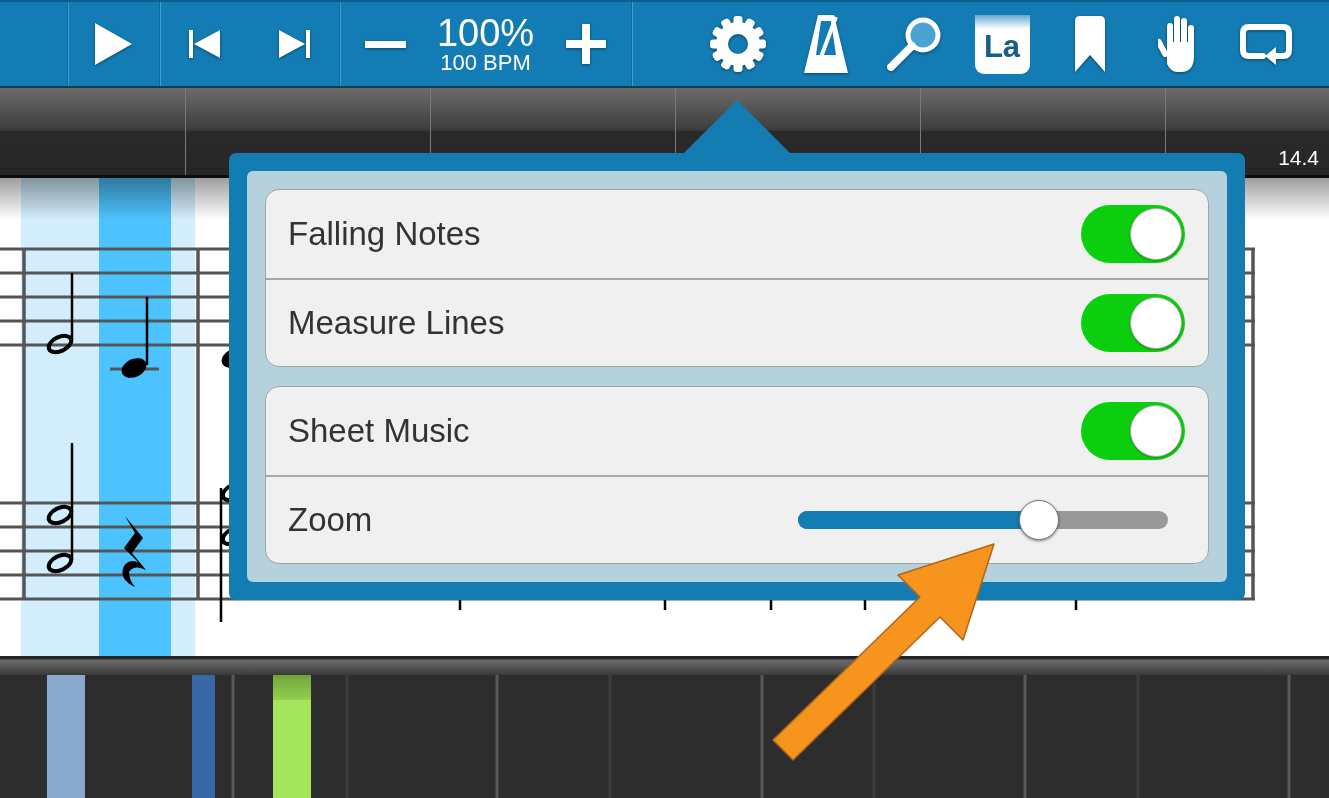 This screenshot has width=1329, height=798. I want to click on search-icon, so click(914, 44).